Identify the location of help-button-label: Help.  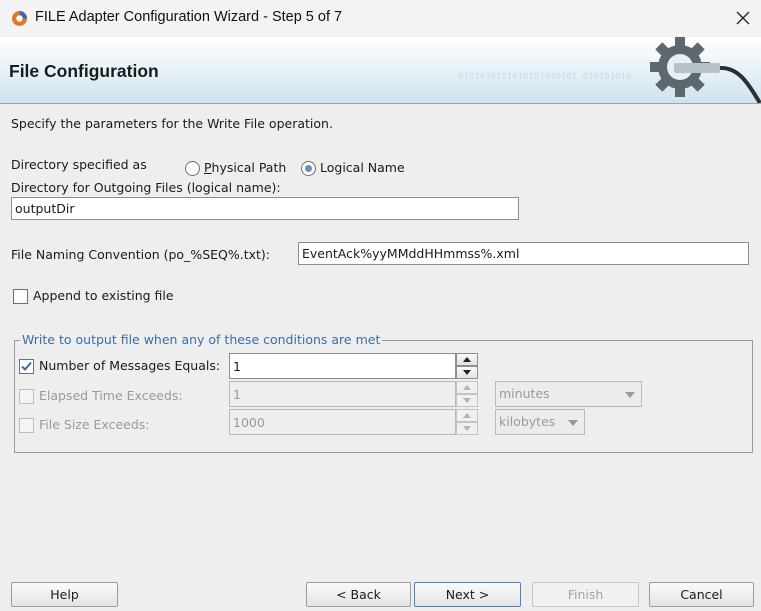
(64, 594).